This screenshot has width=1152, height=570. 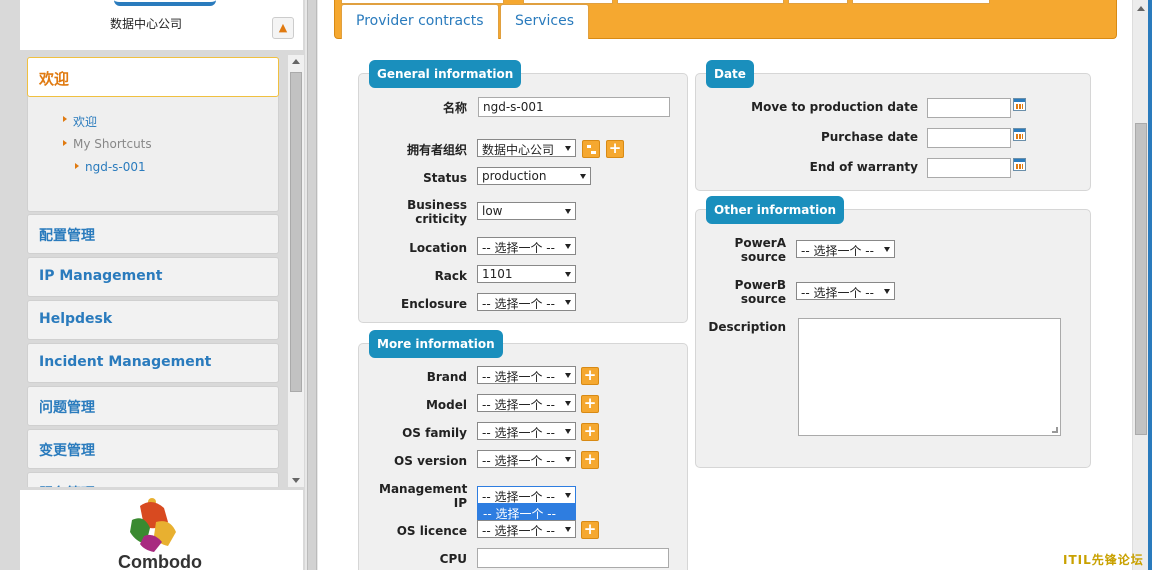 What do you see at coordinates (153, 277) in the screenshot?
I see `menu-item-ip-management: IP Management` at bounding box center [153, 277].